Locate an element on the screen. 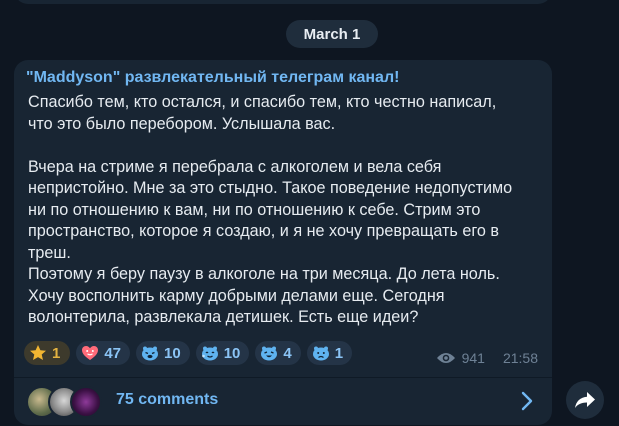 This screenshot has width=619, height=426. view-count: 941 is located at coordinates (473, 358).